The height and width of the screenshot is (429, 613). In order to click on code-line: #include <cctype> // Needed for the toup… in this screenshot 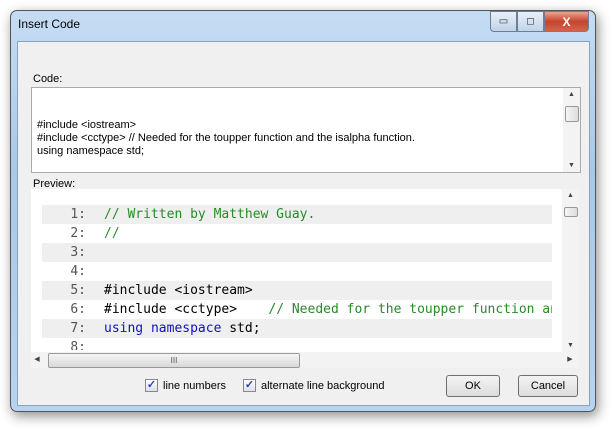, I will do `click(226, 138)`.